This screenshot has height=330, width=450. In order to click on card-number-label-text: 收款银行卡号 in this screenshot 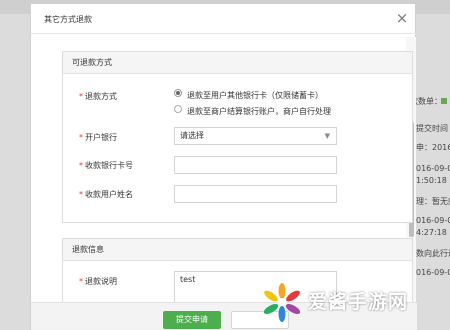, I will do `click(109, 165)`.